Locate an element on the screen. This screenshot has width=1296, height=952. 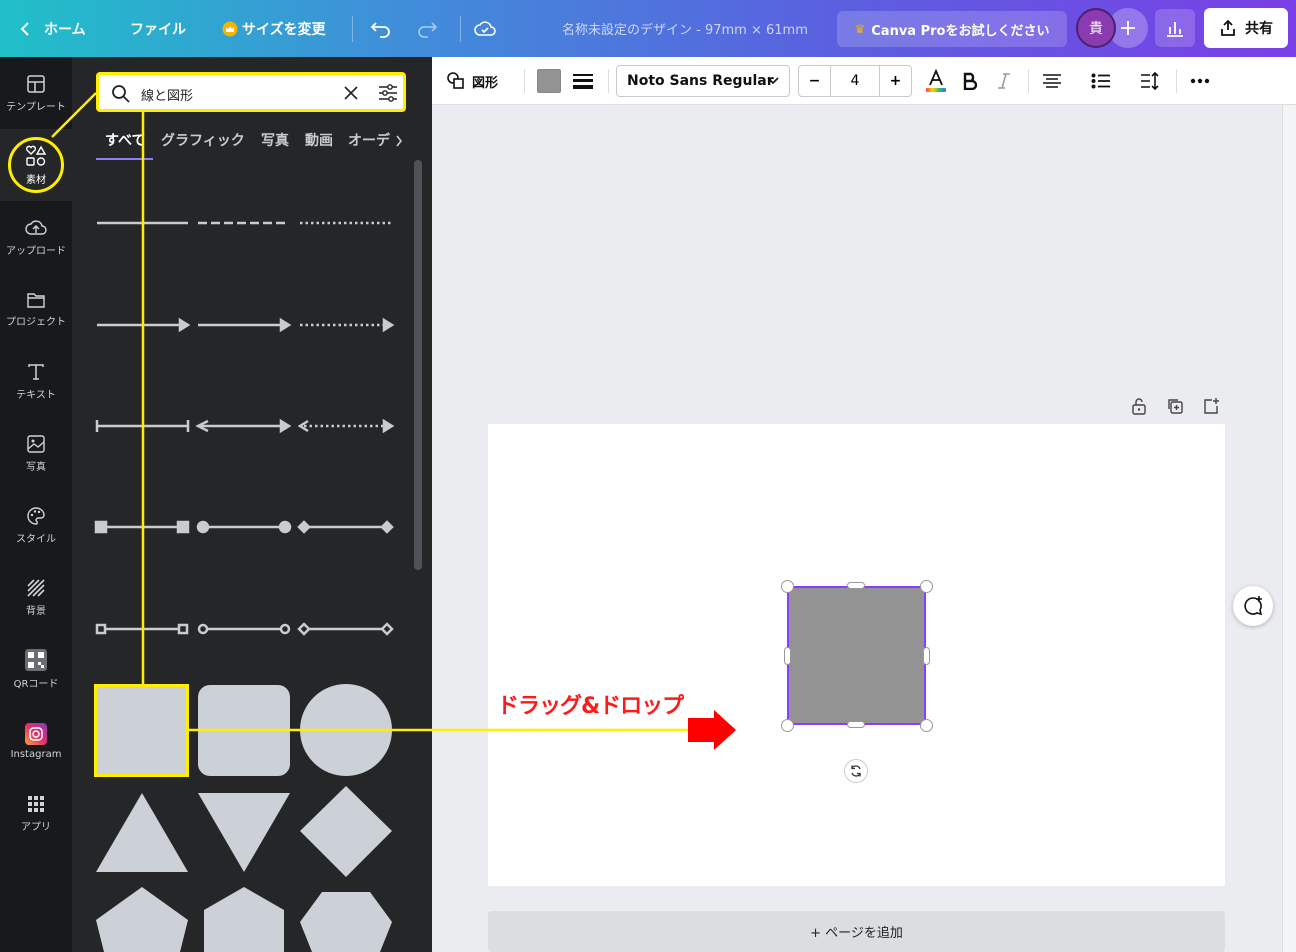
arrow-solid is located at coordinates (144, 325).